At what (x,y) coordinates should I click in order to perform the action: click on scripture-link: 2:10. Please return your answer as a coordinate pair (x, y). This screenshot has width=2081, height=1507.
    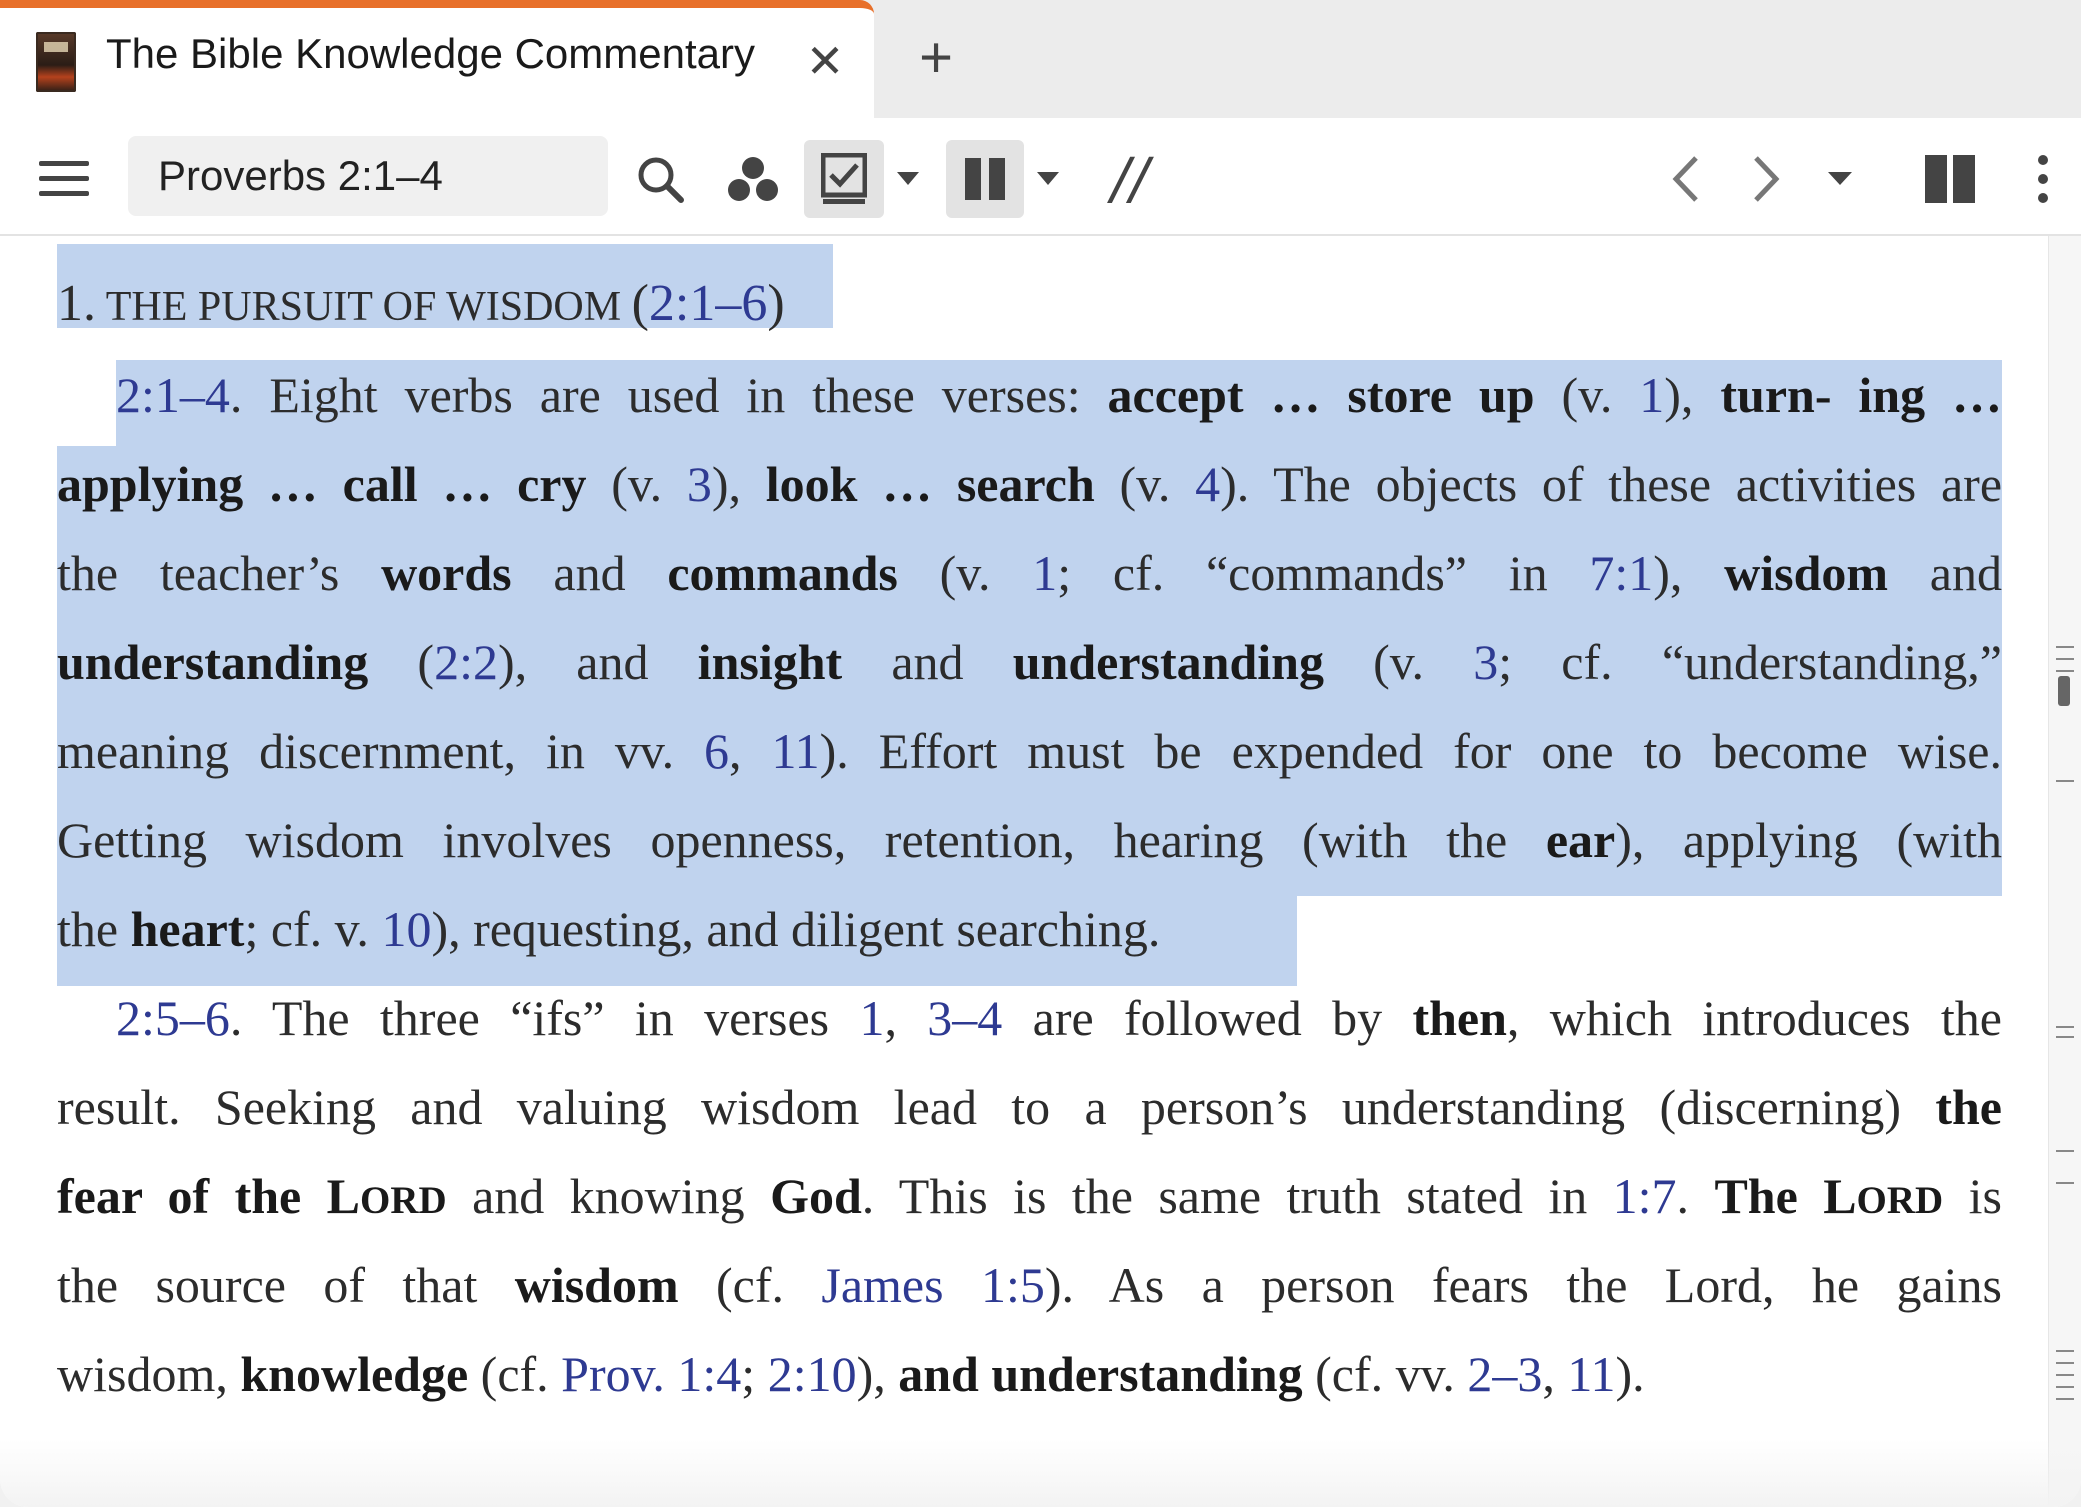
    Looking at the image, I should click on (812, 1374).